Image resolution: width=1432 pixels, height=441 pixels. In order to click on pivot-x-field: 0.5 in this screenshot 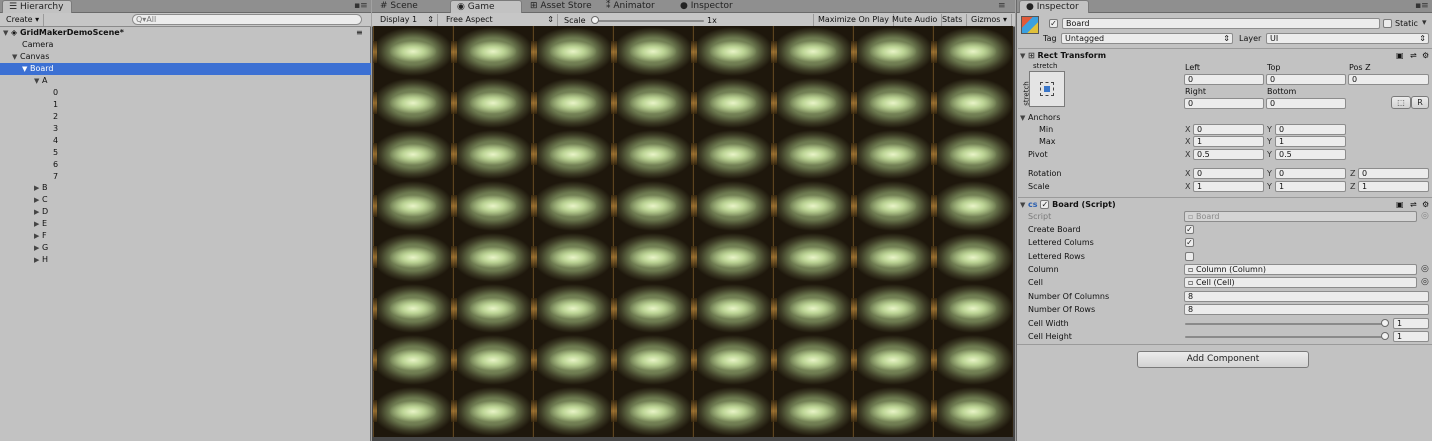, I will do `click(1228, 154)`.